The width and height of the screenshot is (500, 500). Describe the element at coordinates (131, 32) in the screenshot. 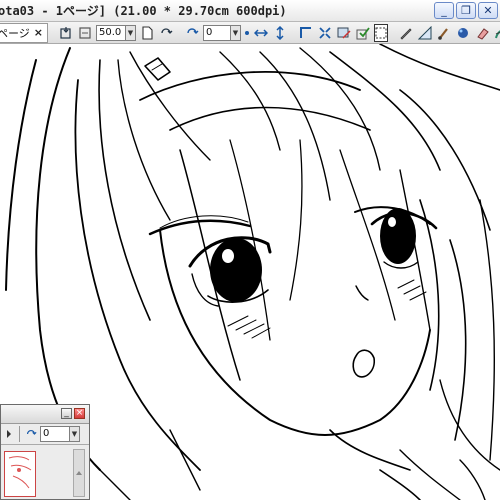

I see `zoom-dropdown-icon: ▼` at that location.